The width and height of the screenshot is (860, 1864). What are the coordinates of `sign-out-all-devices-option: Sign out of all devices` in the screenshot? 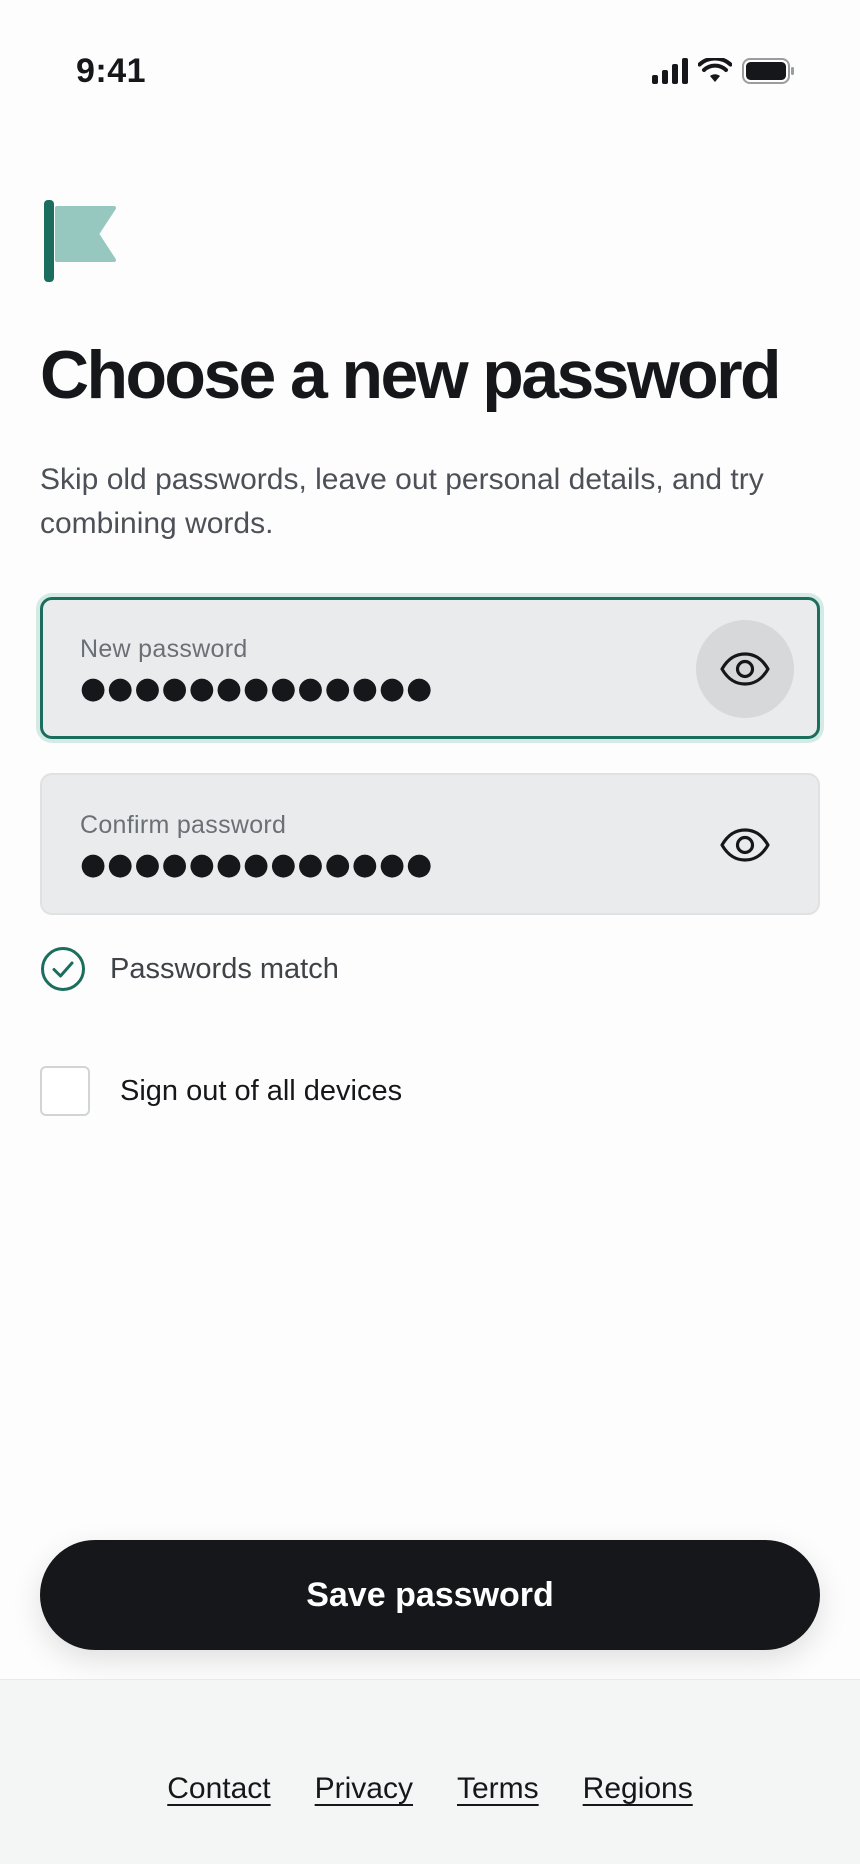 It's located at (221, 1091).